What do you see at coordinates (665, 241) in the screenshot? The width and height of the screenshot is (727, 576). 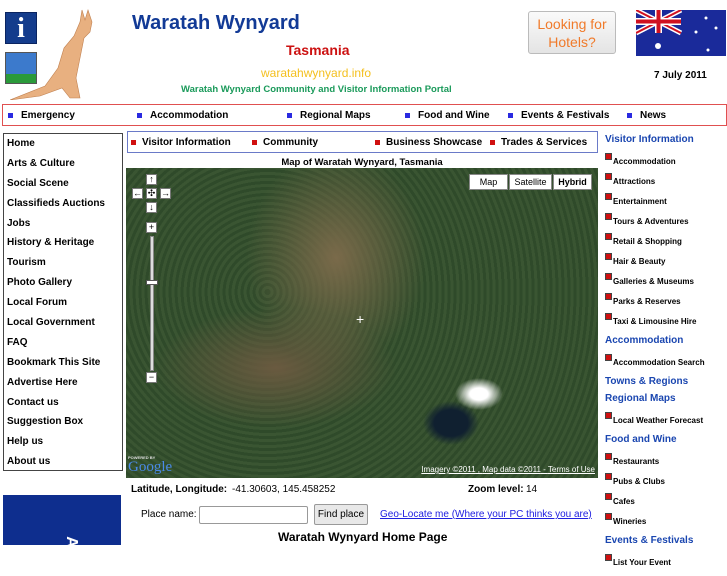 I see `right-nav-item: Retail & Shopping` at bounding box center [665, 241].